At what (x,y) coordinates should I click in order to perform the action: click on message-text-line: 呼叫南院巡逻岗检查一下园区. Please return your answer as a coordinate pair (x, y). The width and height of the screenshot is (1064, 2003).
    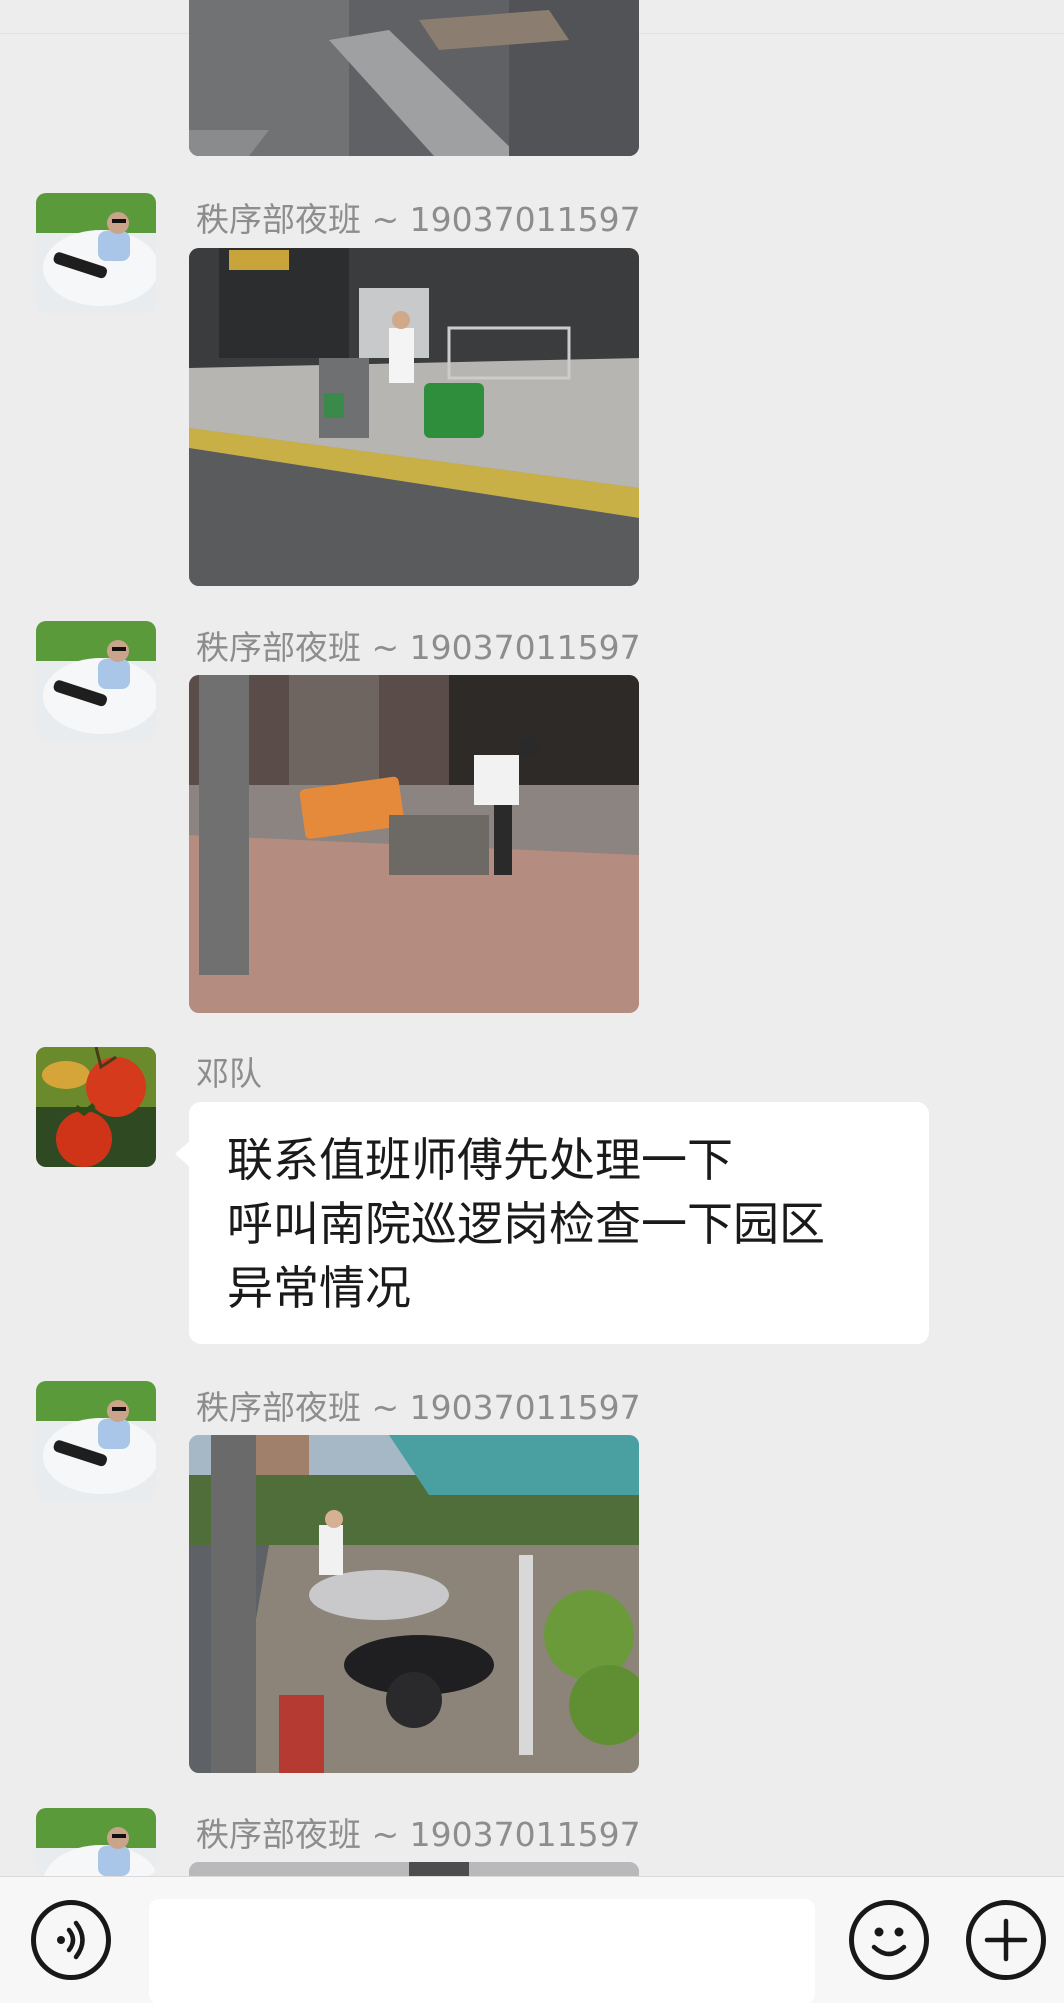
    Looking at the image, I should click on (526, 1224).